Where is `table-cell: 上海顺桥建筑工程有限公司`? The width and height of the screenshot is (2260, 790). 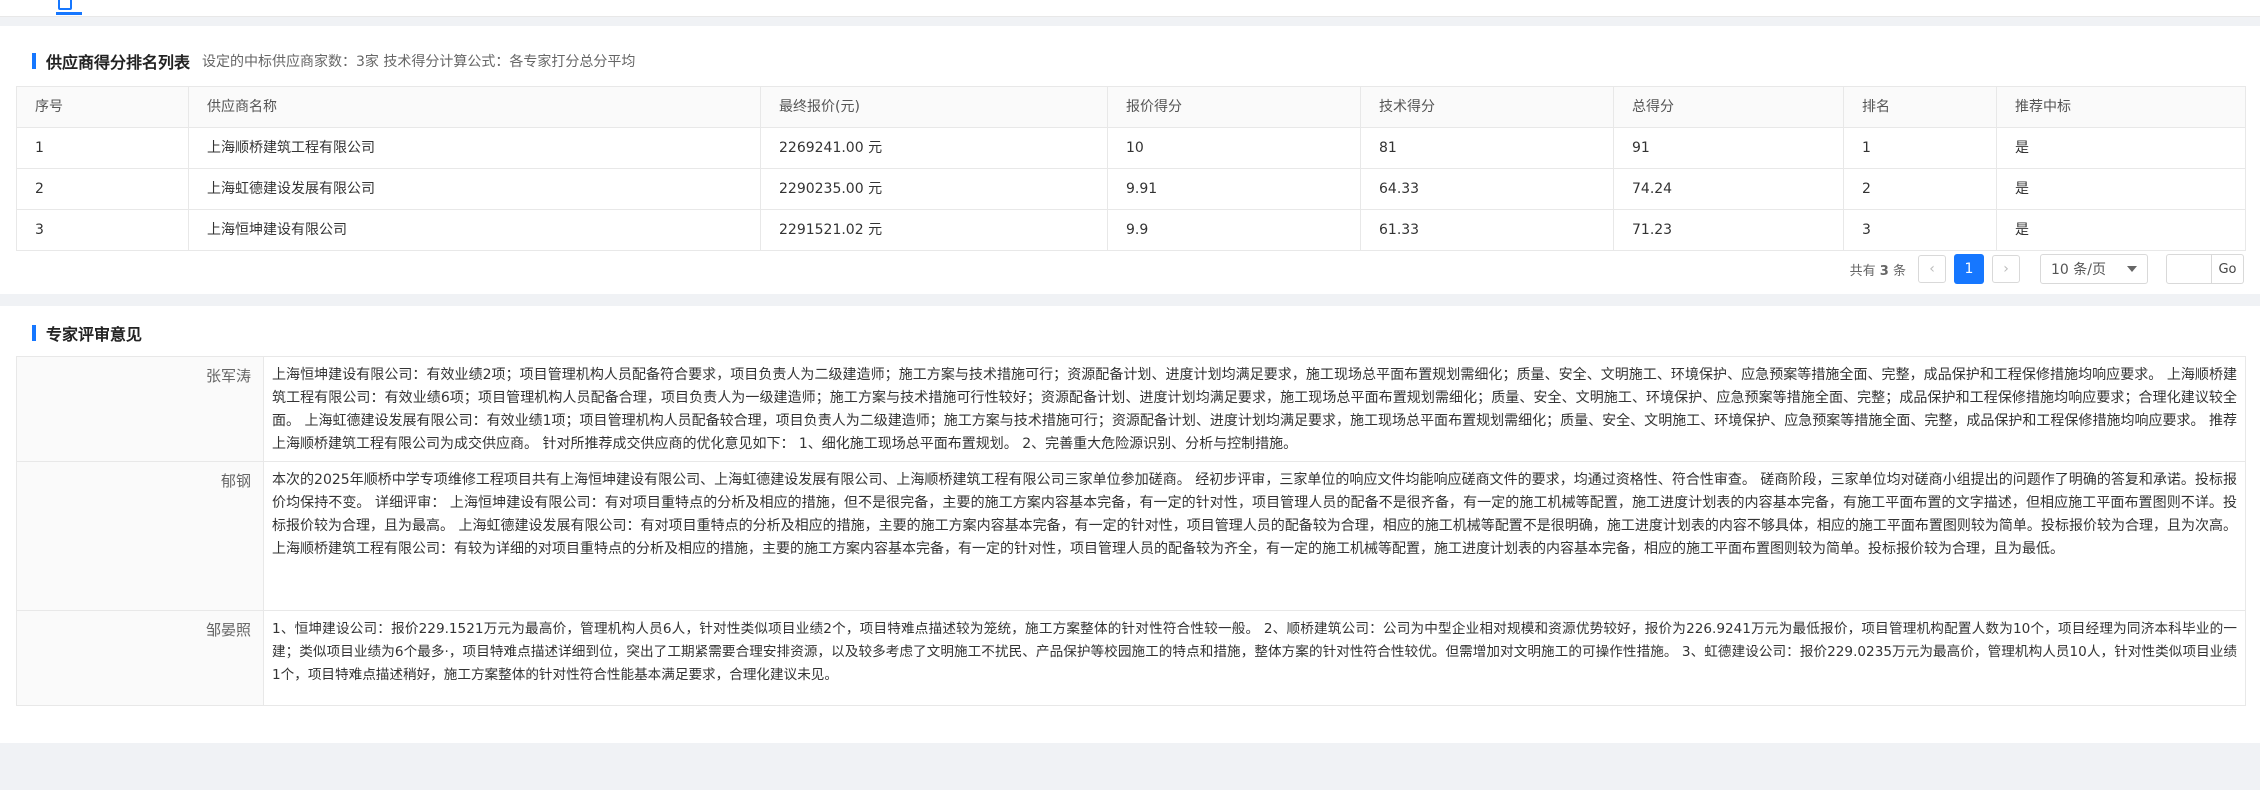 table-cell: 上海顺桥建筑工程有限公司 is located at coordinates (475, 148).